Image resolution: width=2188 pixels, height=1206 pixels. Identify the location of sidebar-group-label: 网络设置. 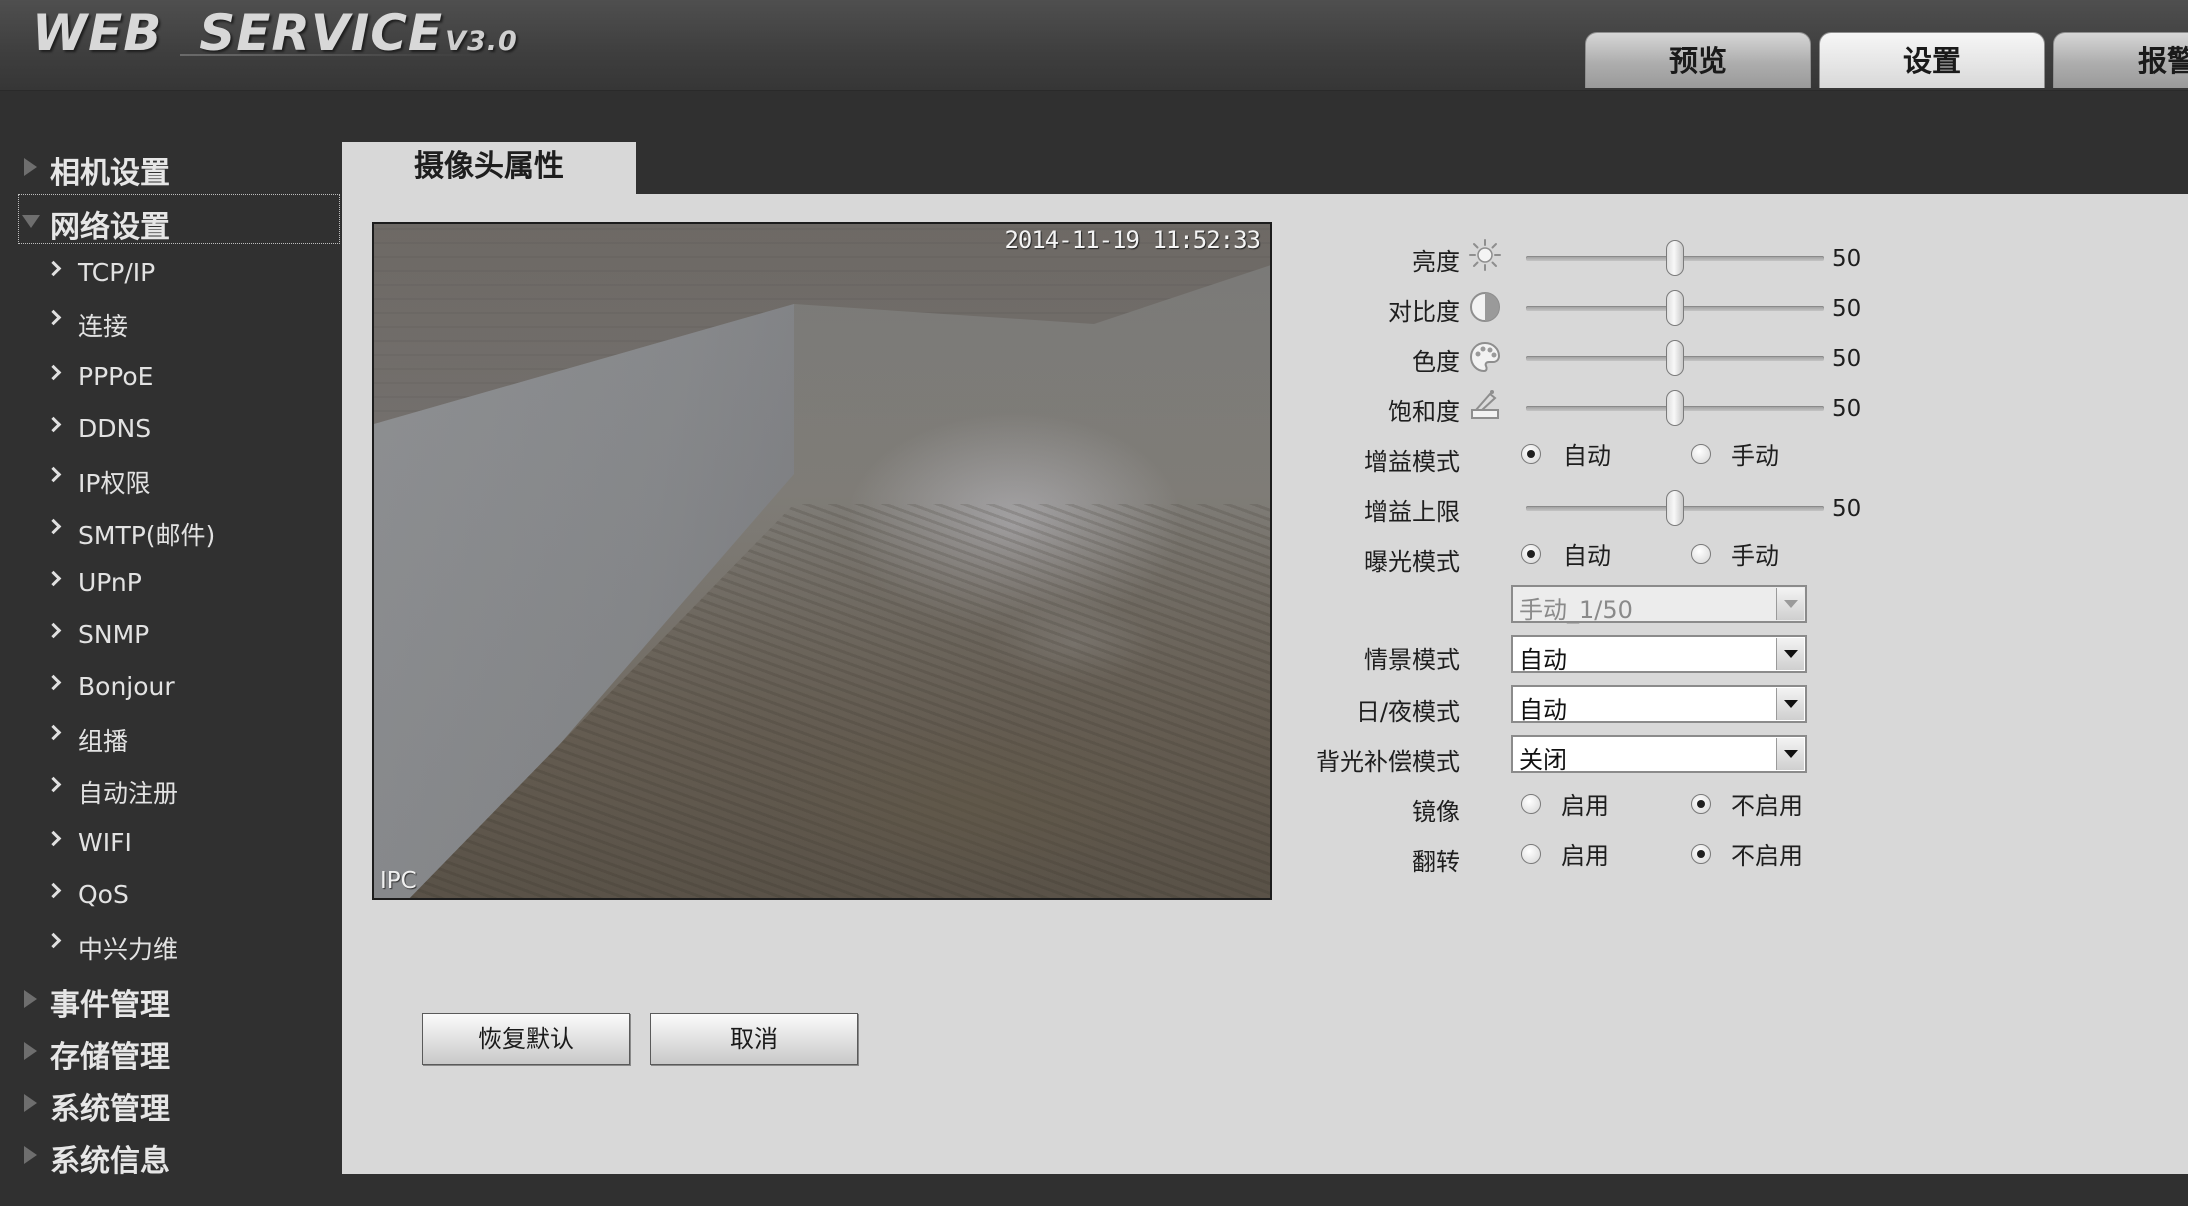
(110, 227).